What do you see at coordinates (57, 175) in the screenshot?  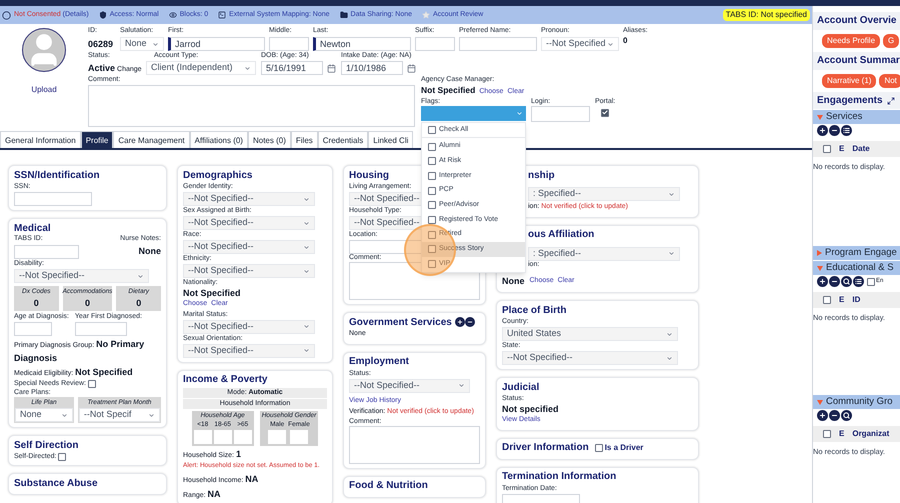 I see `section-title: SSN/Identification` at bounding box center [57, 175].